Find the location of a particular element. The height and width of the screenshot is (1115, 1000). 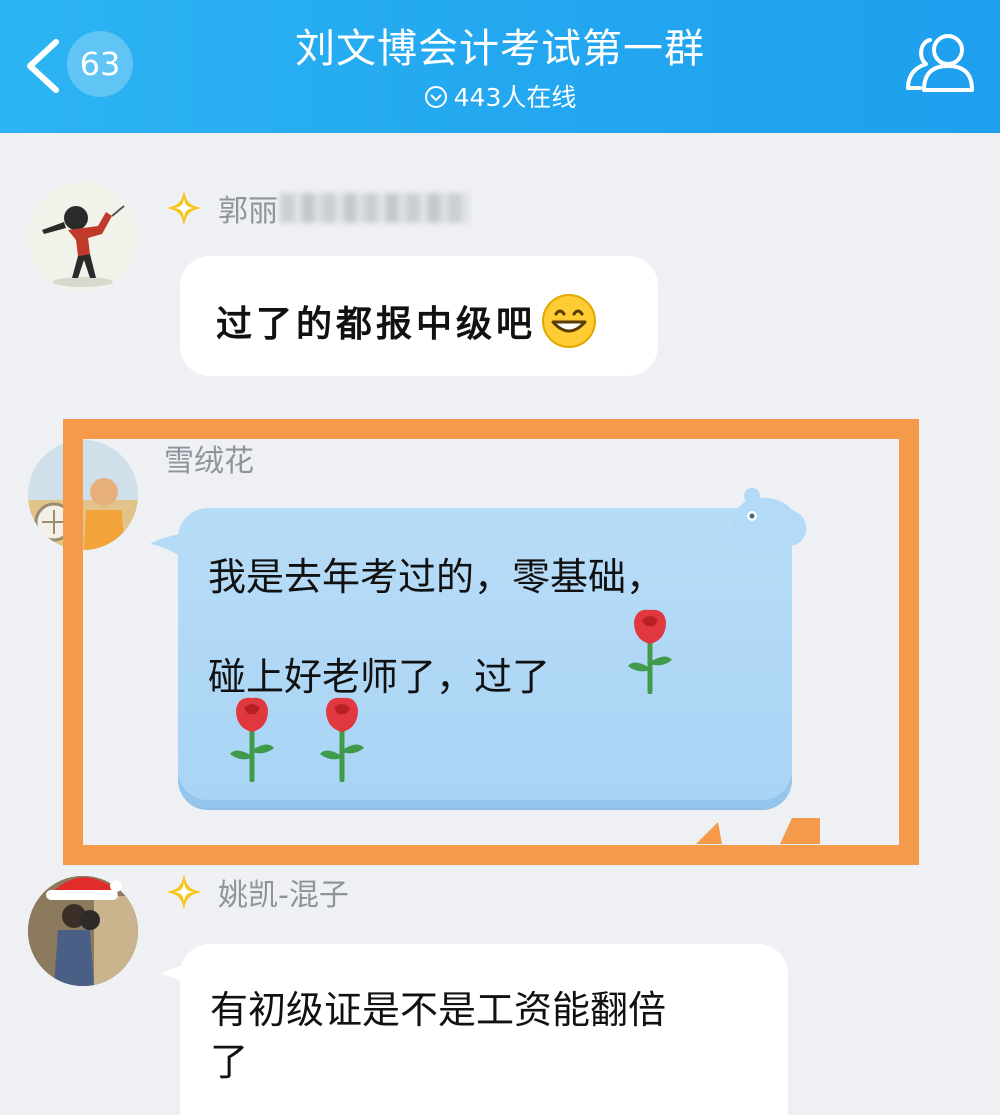

sender-row: 郭丽 is located at coordinates (317, 208).